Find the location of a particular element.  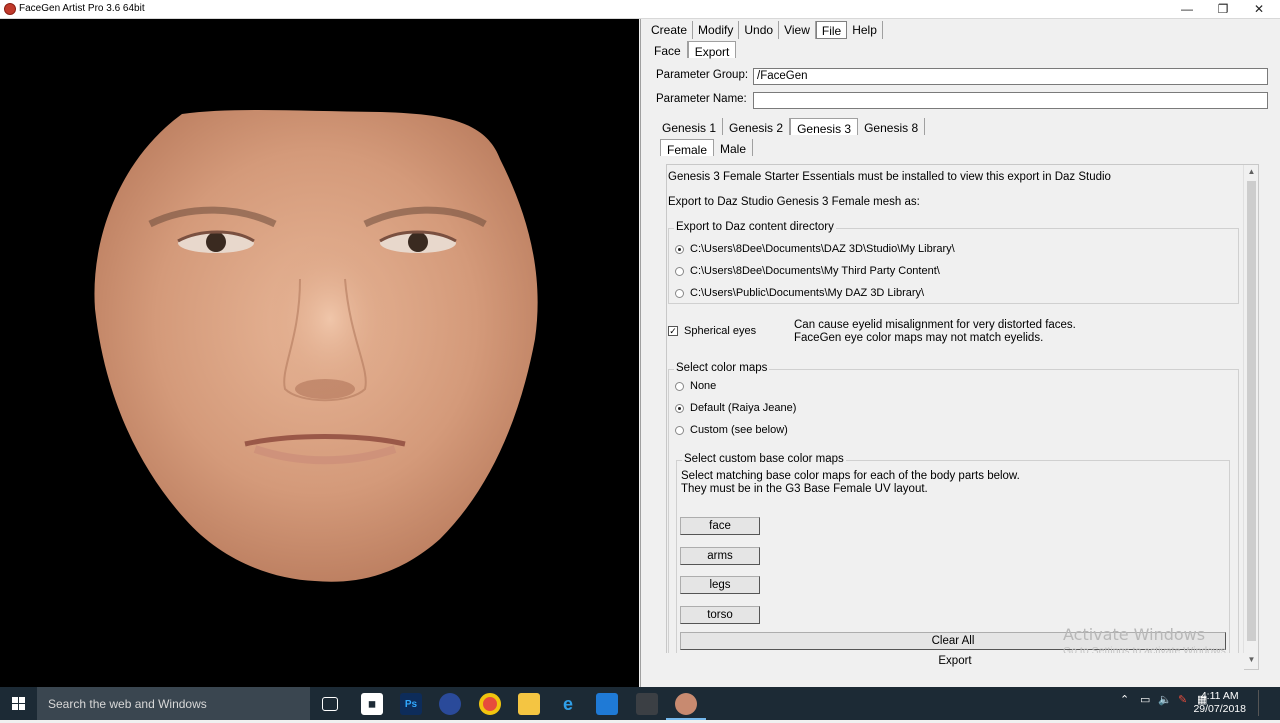

tab-genesis-8: Genesis 8 is located at coordinates (892, 126).